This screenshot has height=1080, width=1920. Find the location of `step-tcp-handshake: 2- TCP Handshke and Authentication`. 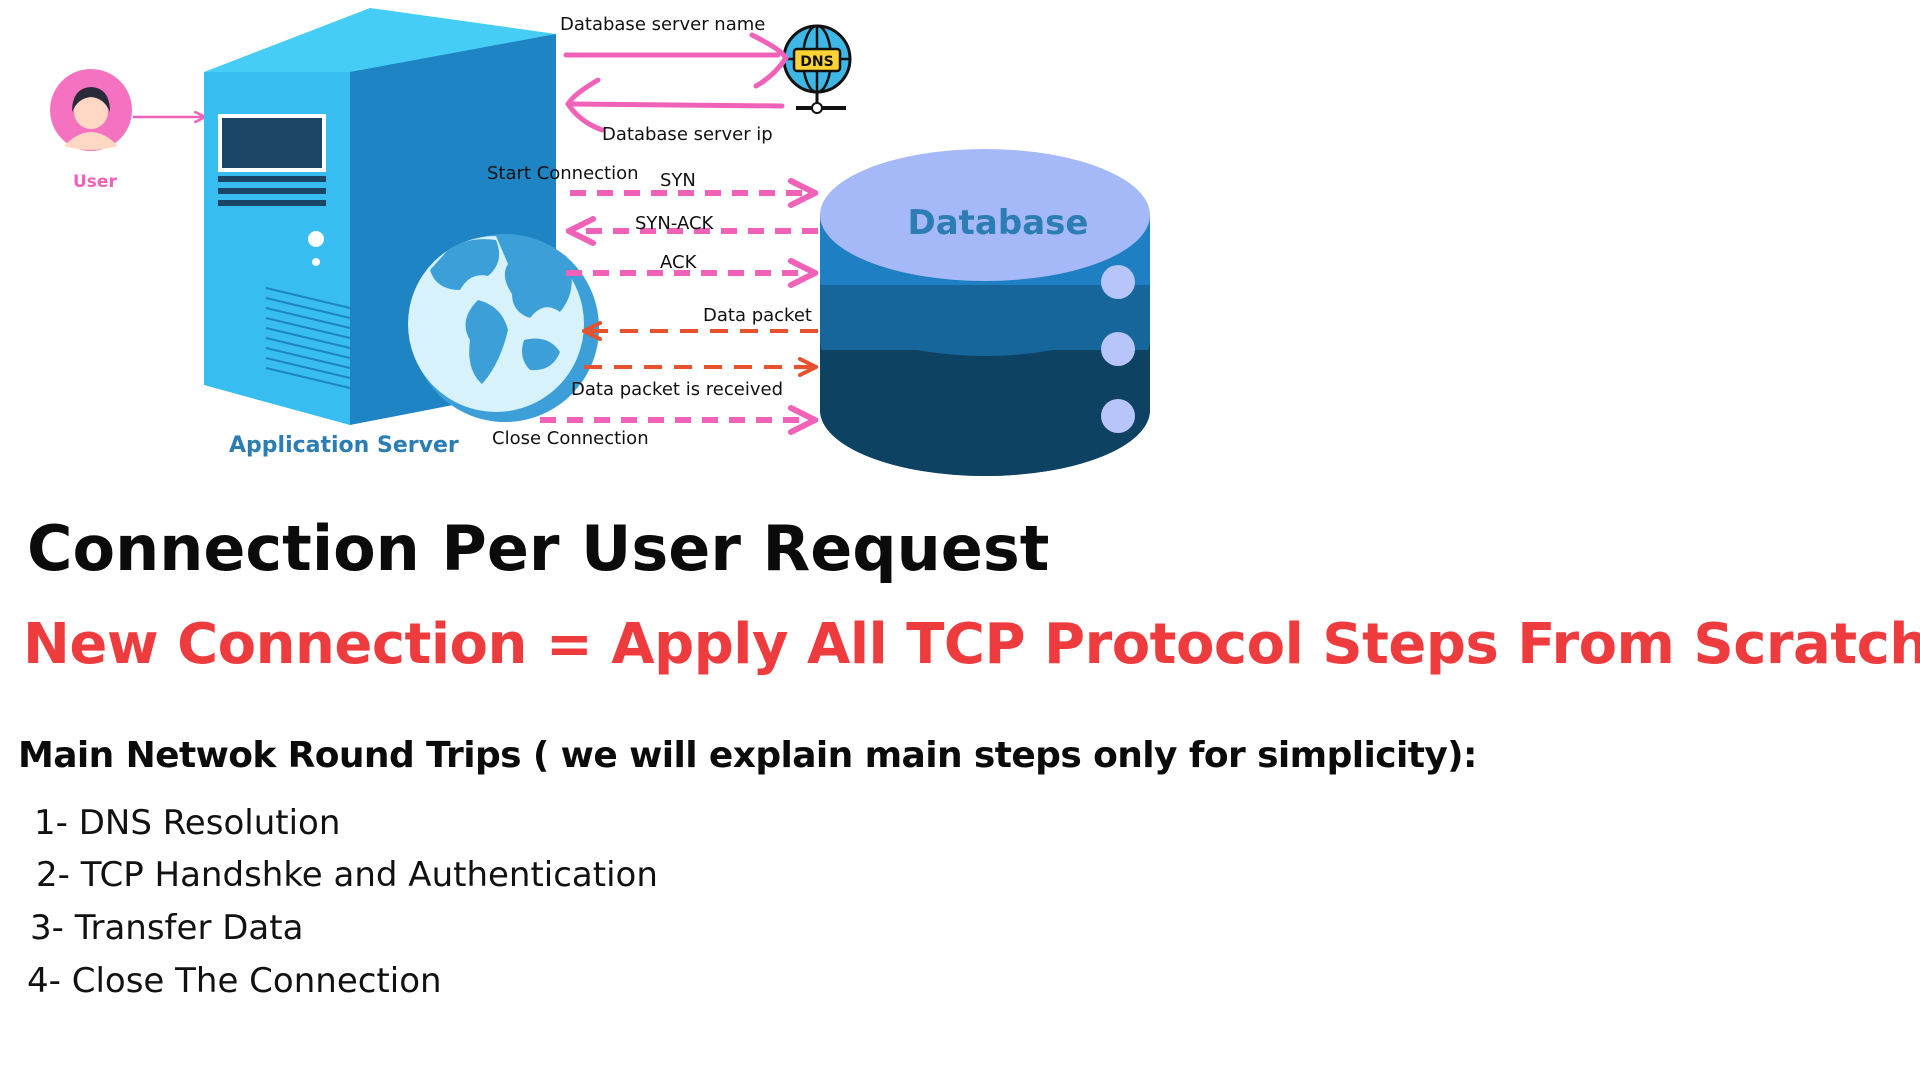

step-tcp-handshake: 2- TCP Handshke and Authentication is located at coordinates (347, 875).